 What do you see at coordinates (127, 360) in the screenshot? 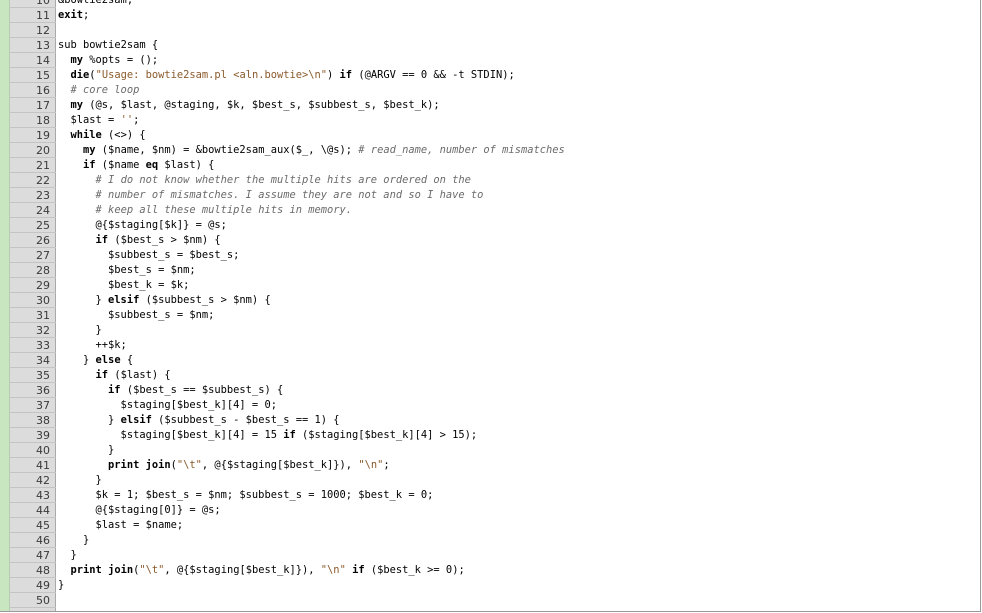
I see `code-token: {` at bounding box center [127, 360].